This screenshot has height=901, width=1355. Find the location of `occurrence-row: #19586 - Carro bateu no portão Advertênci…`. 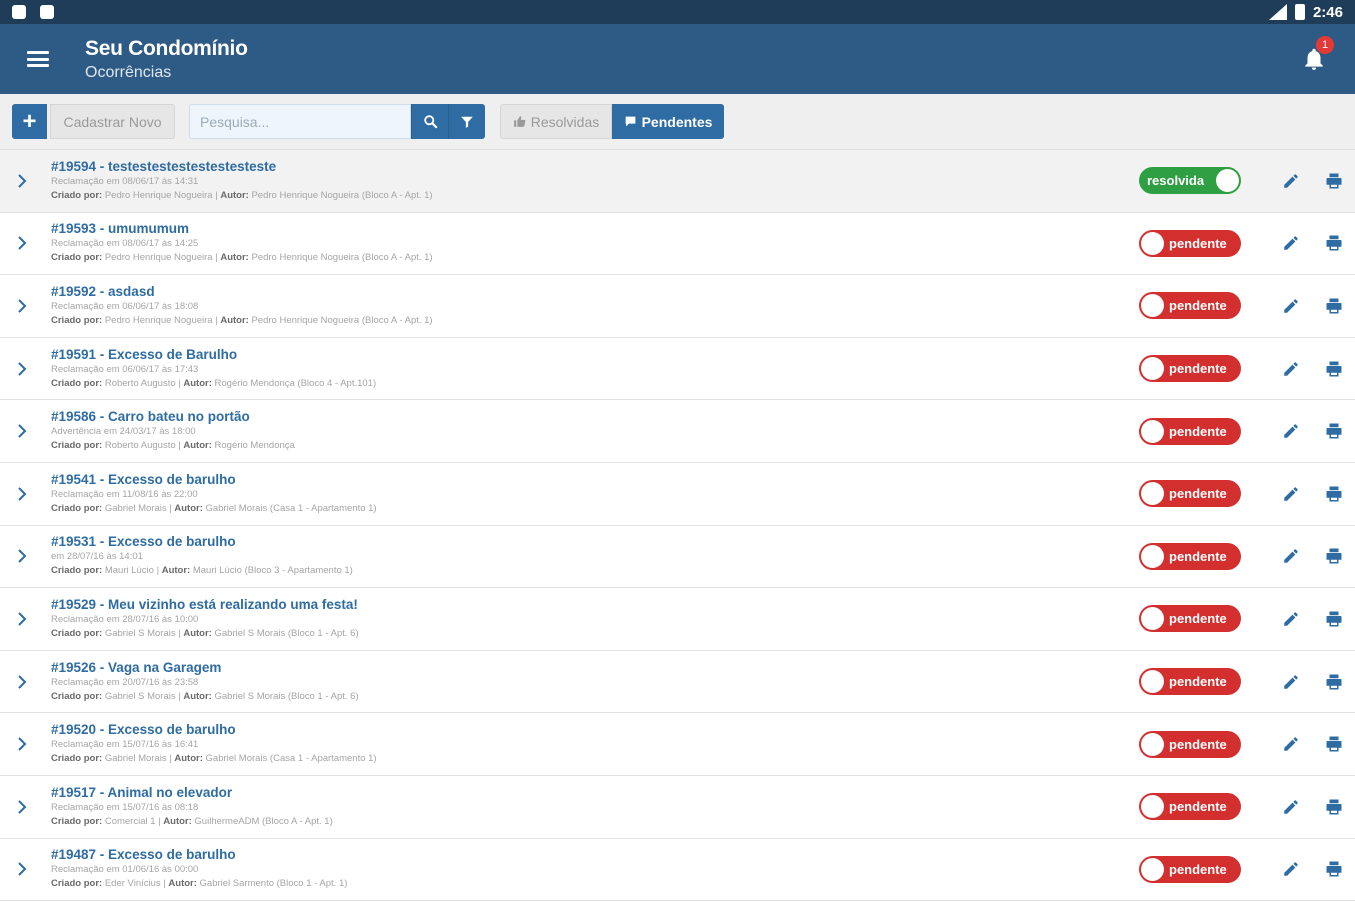

occurrence-row: #19586 - Carro bateu no portão Advertênci… is located at coordinates (677, 431).